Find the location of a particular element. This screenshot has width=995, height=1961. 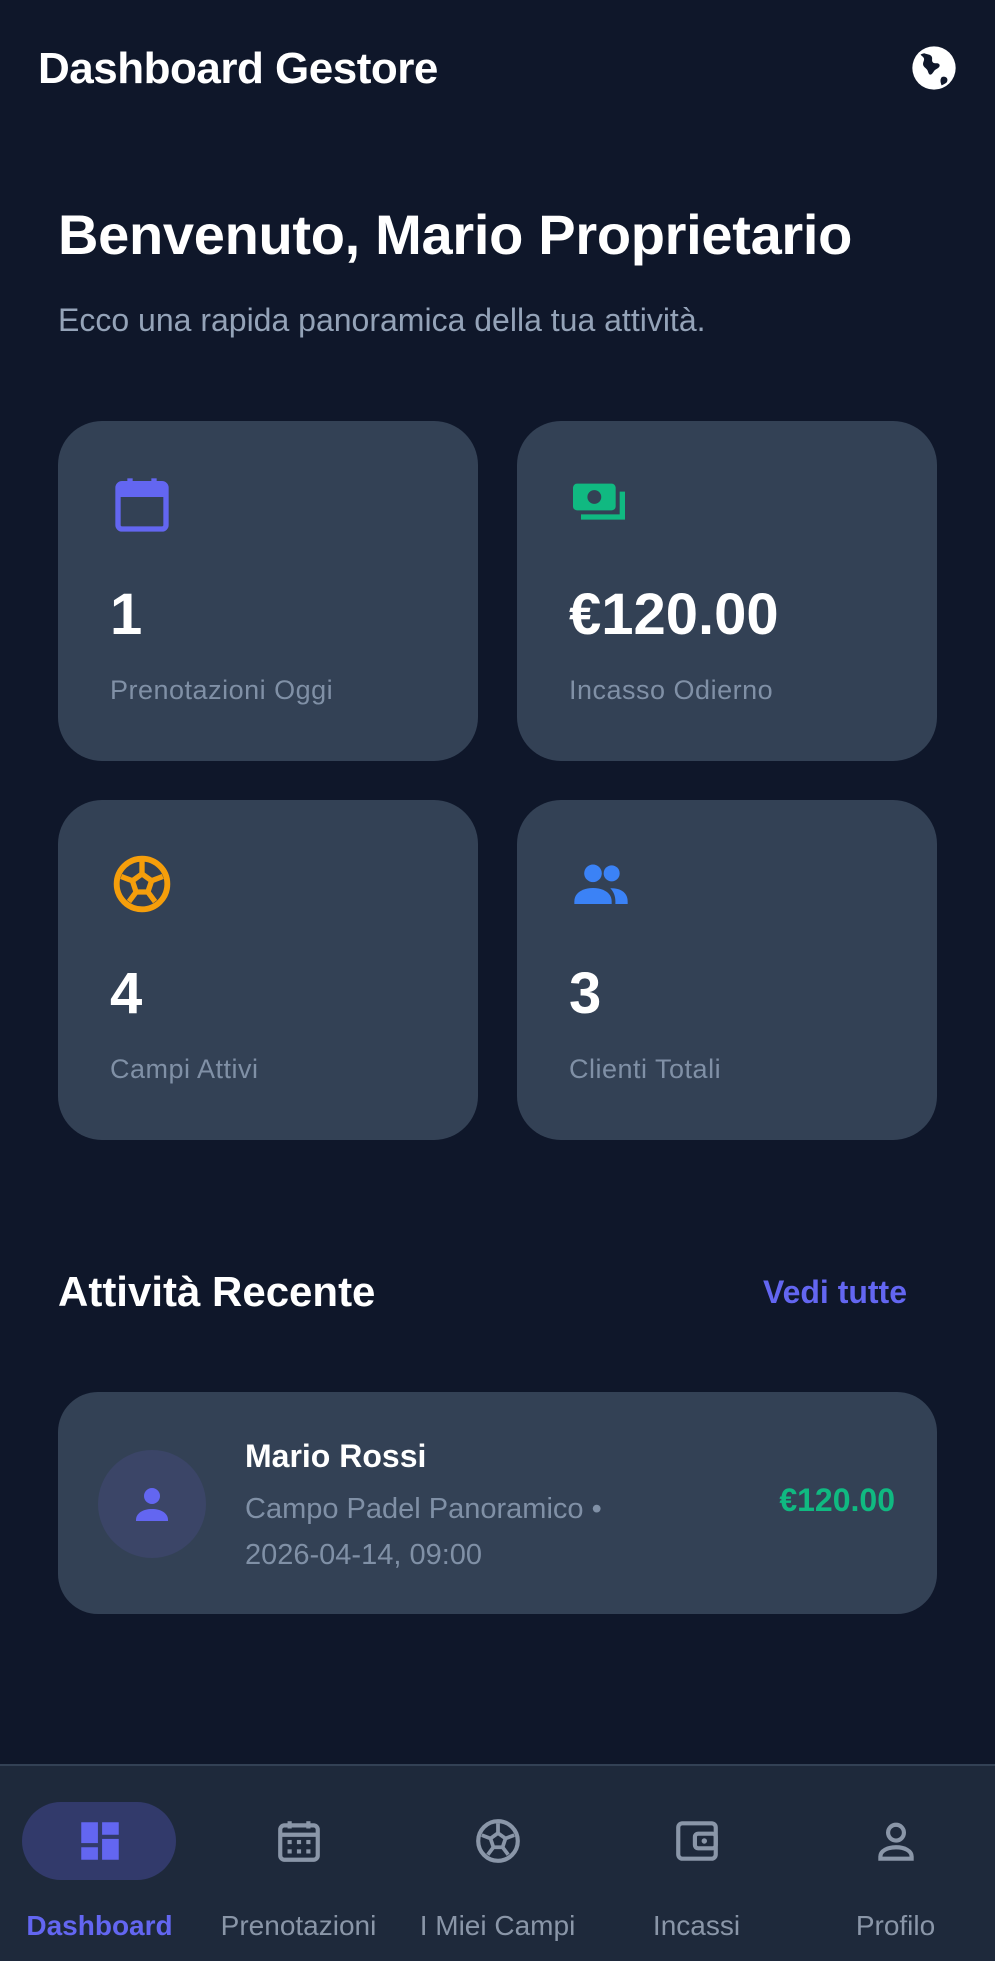

stat-value: 4 is located at coordinates (126, 993).